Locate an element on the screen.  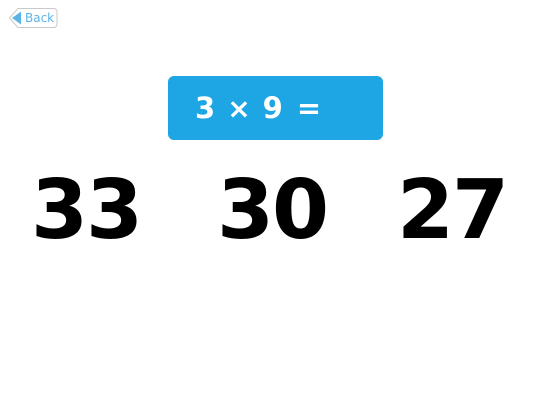
back-button: Back is located at coordinates (33, 18).